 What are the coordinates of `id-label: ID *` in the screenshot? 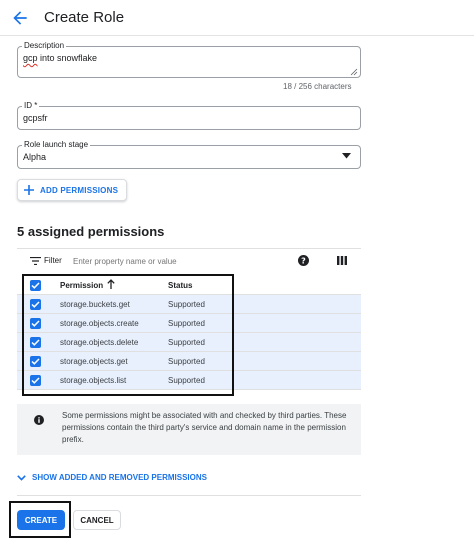 It's located at (31, 106).